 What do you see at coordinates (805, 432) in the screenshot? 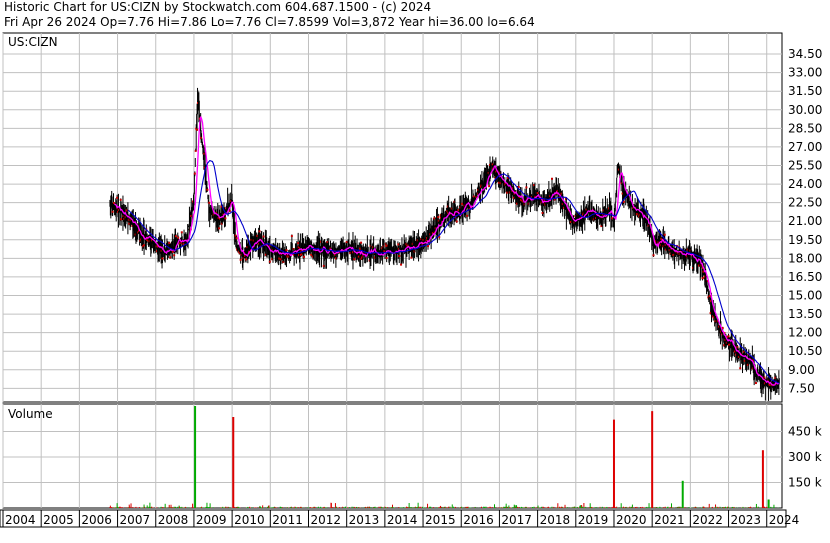
I see `volume-tick-label: 450 k` at bounding box center [805, 432].